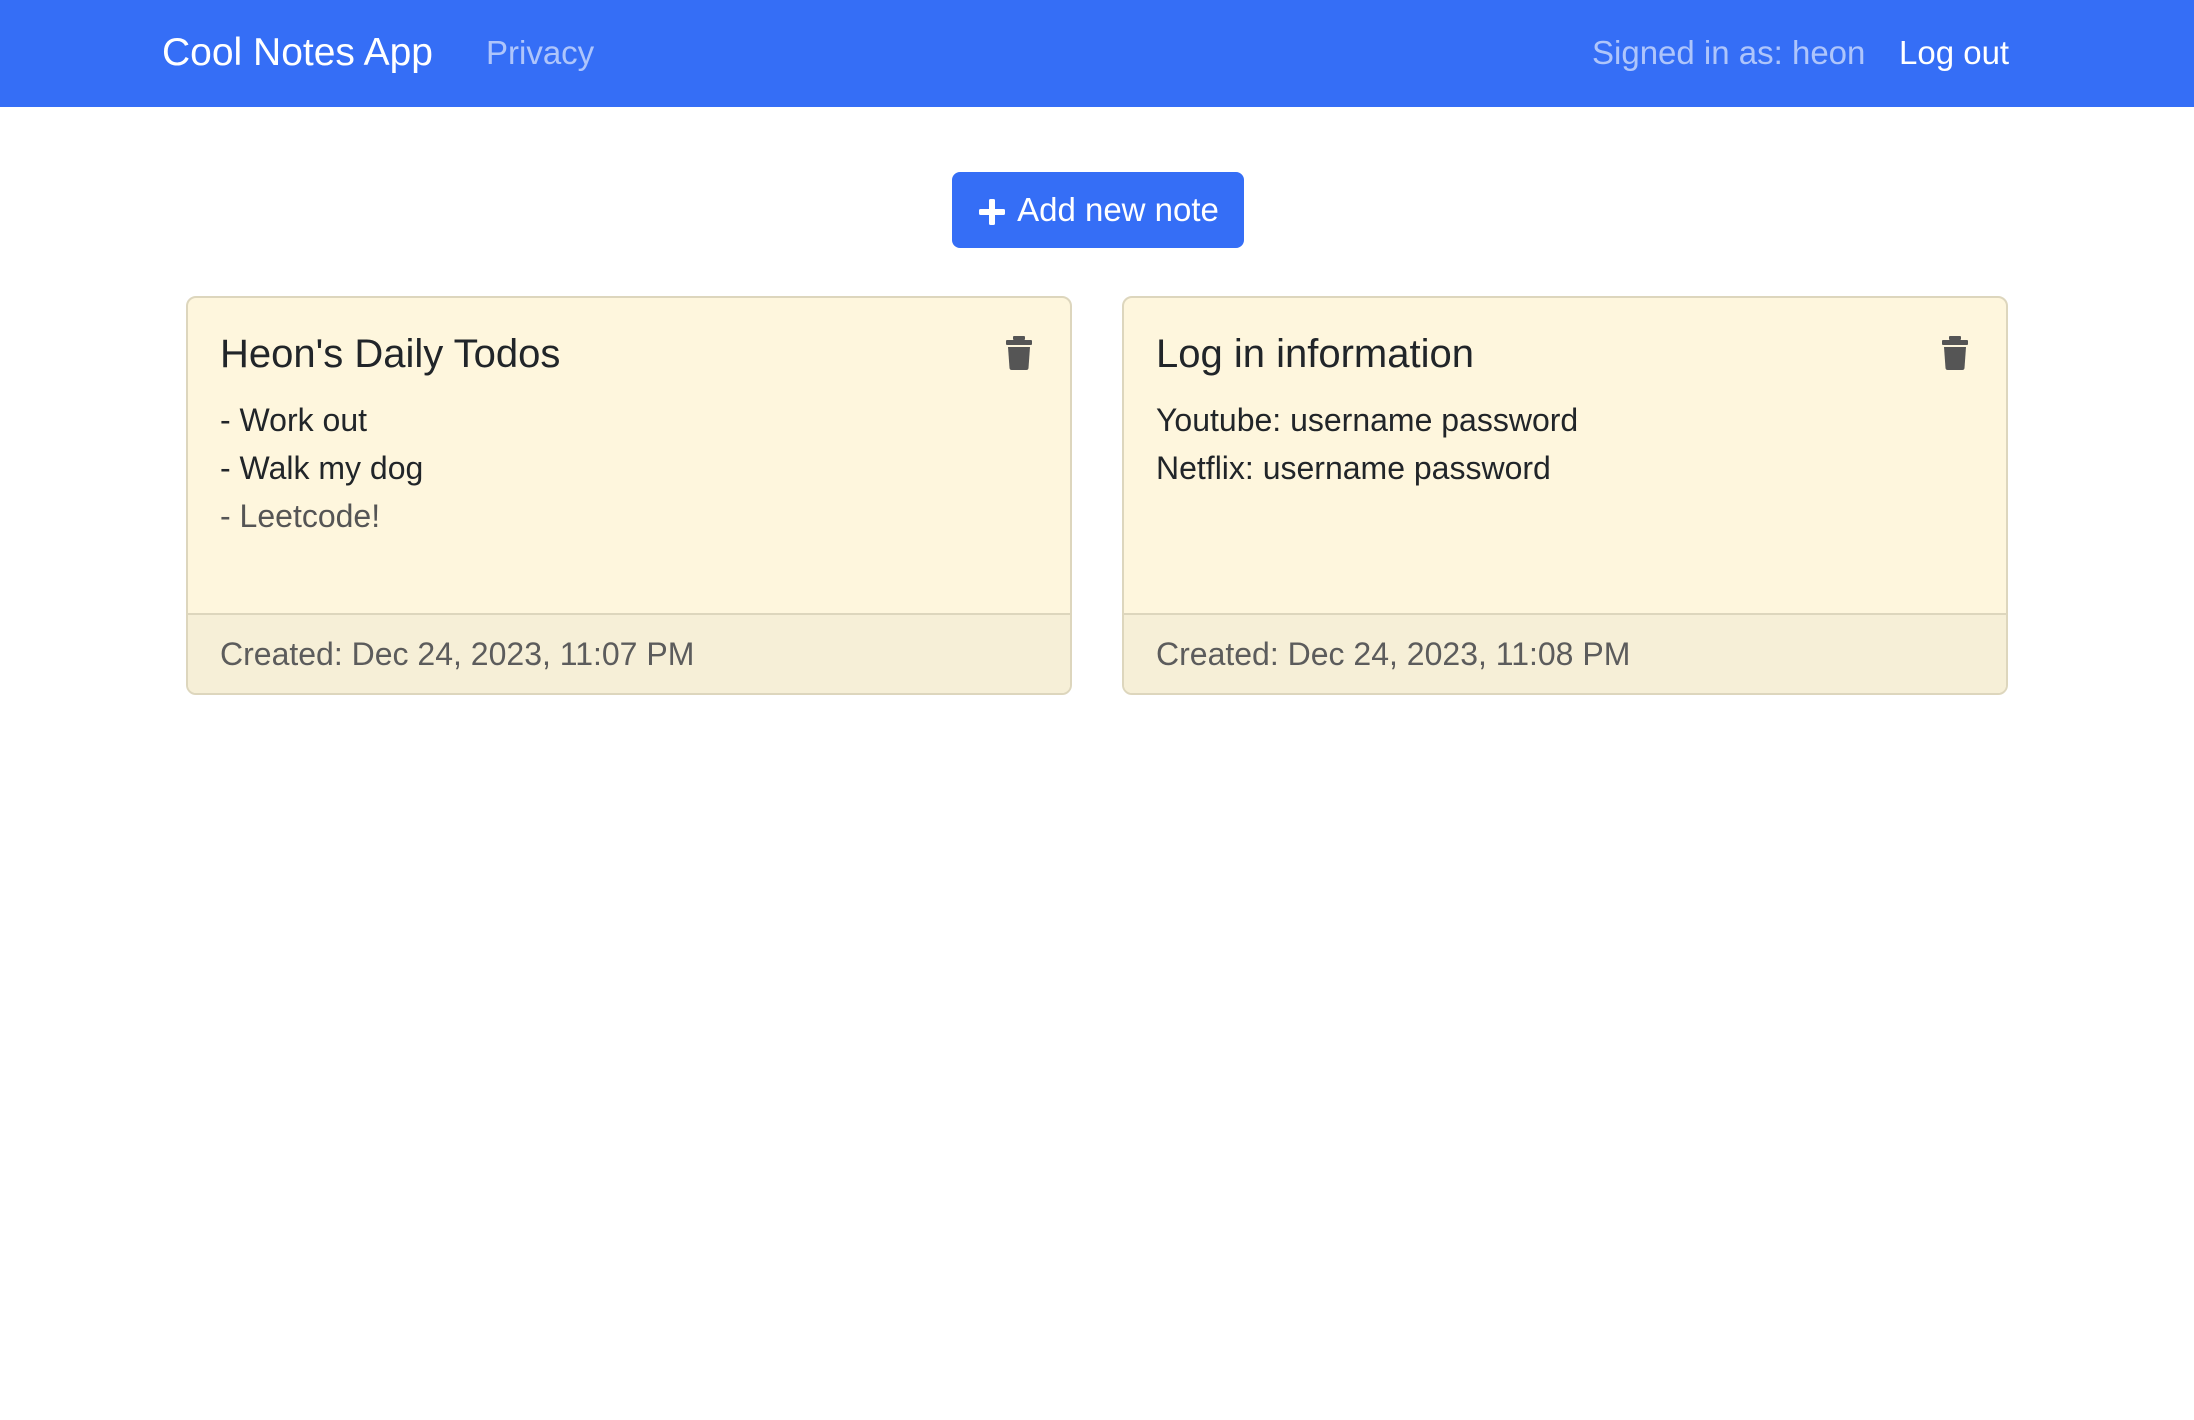  What do you see at coordinates (1353, 468) in the screenshot?
I see `note-line: Netflix: username password` at bounding box center [1353, 468].